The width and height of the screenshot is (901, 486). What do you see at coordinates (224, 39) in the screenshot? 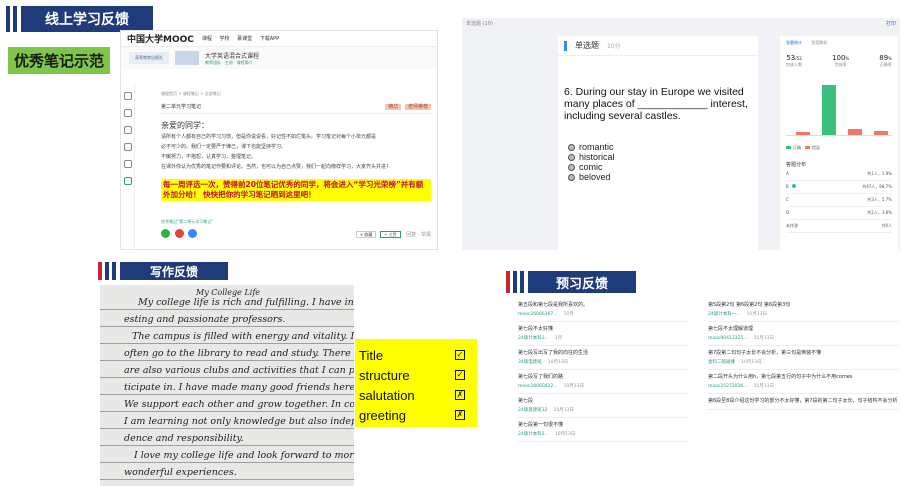
I see `nav-schools: 学校` at bounding box center [224, 39].